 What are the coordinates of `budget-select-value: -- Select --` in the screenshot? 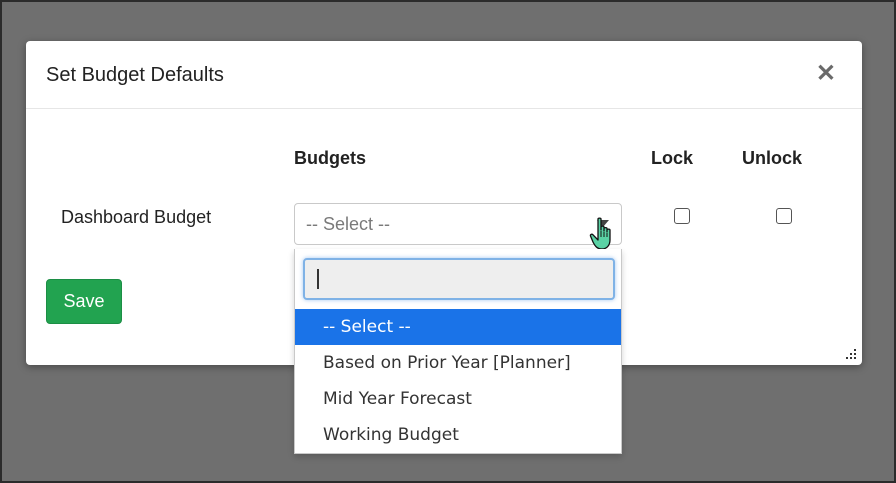 It's located at (348, 224).